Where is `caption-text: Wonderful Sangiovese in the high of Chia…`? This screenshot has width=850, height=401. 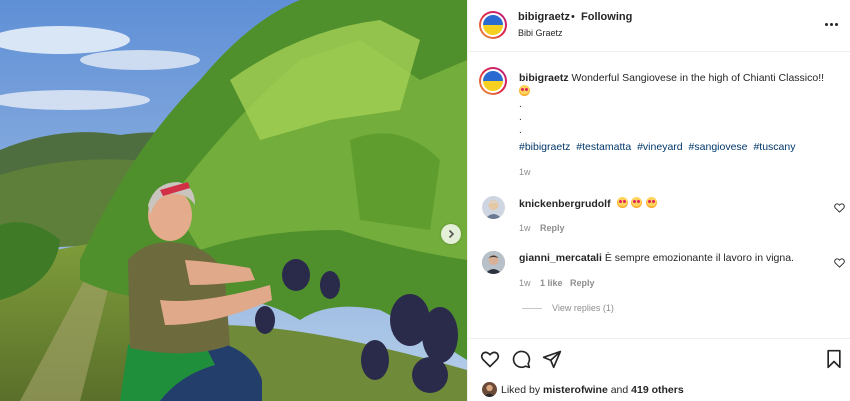 caption-text: Wonderful Sangiovese in the high of Chia… is located at coordinates (698, 78).